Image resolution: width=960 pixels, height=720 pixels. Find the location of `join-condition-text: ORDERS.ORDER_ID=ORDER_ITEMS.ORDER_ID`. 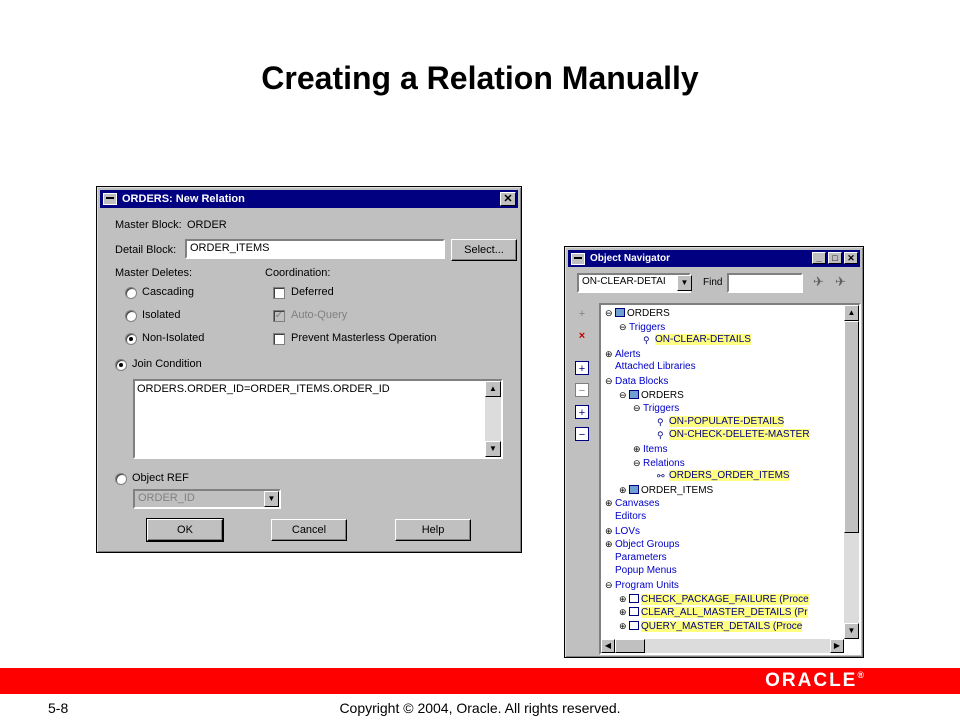

join-condition-text: ORDERS.ORDER_ID=ORDER_ITEMS.ORDER_ID is located at coordinates (263, 389).